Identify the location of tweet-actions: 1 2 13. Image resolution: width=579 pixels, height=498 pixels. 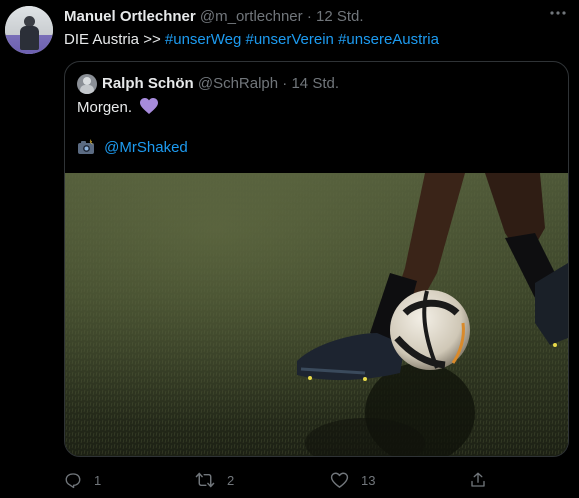
(316, 480).